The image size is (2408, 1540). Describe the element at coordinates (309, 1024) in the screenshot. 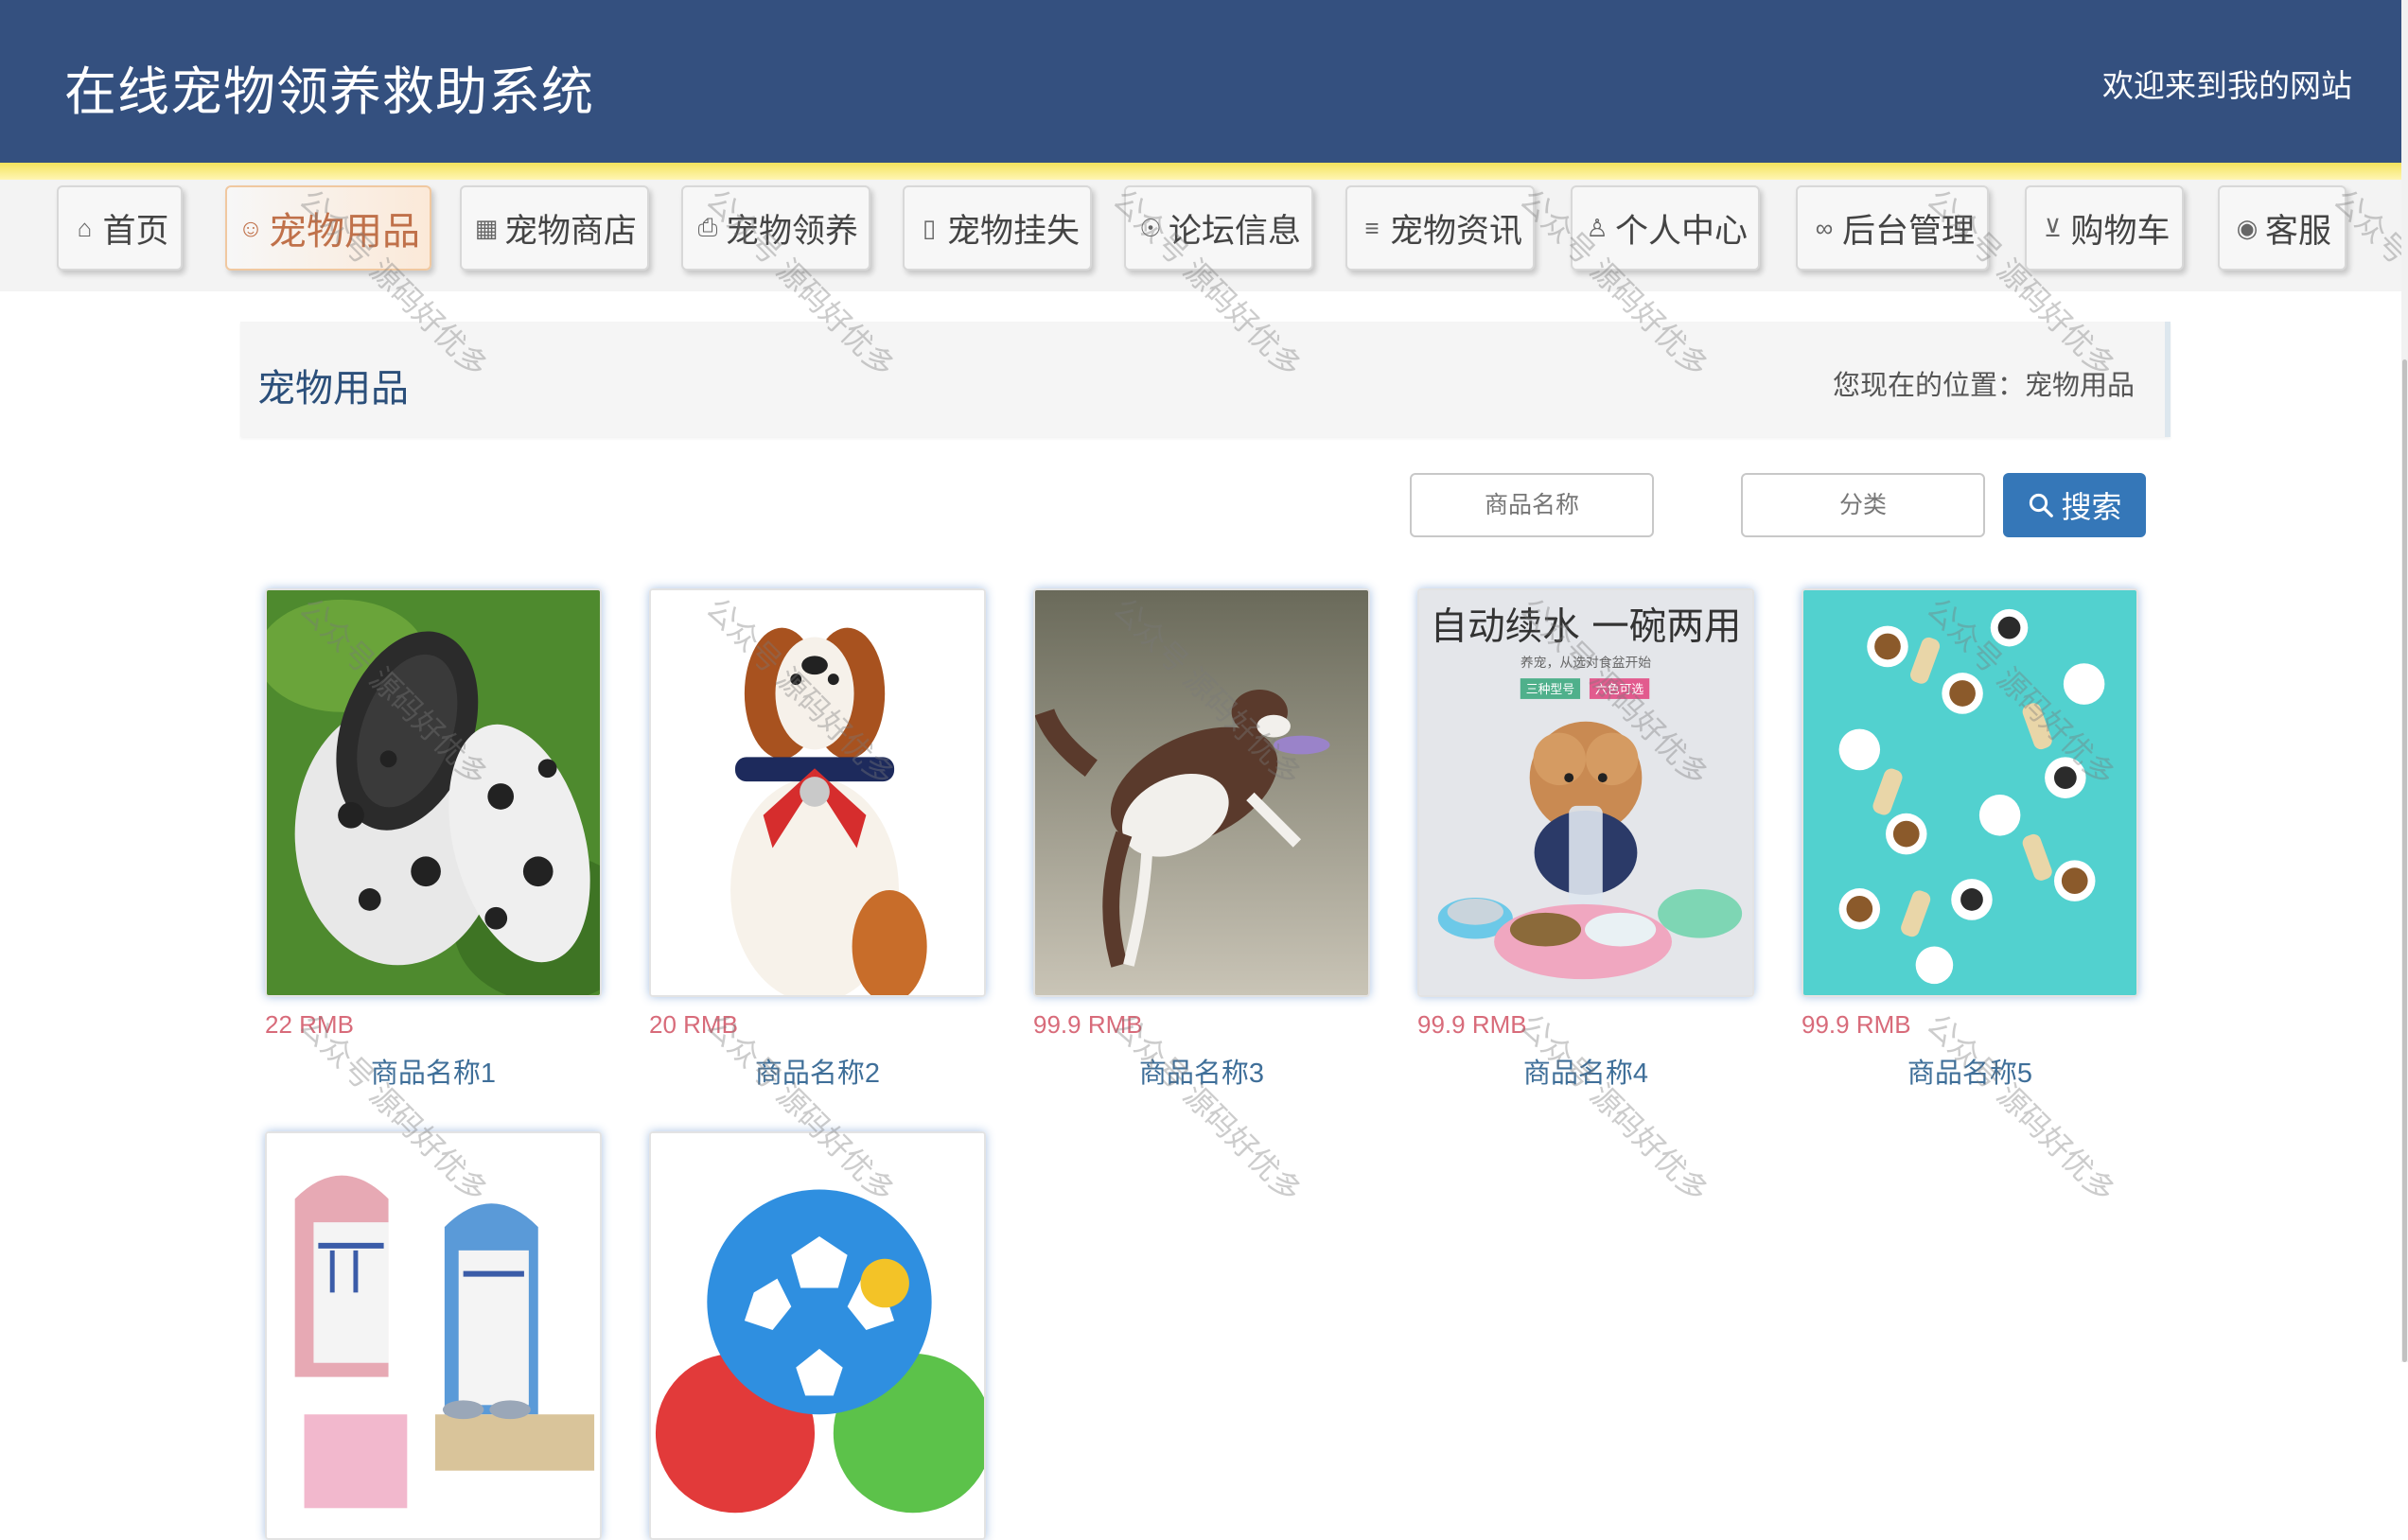

I see `product-price: 22 RMB` at that location.